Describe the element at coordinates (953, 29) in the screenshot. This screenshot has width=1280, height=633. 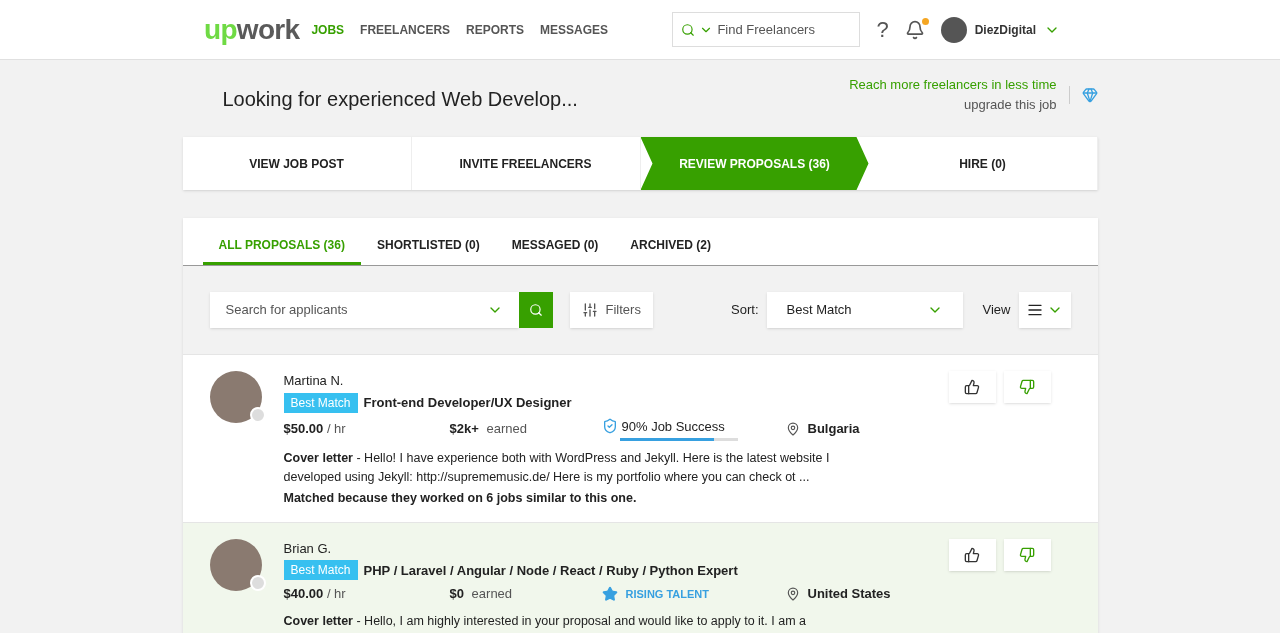
I see `avatar-icon` at that location.